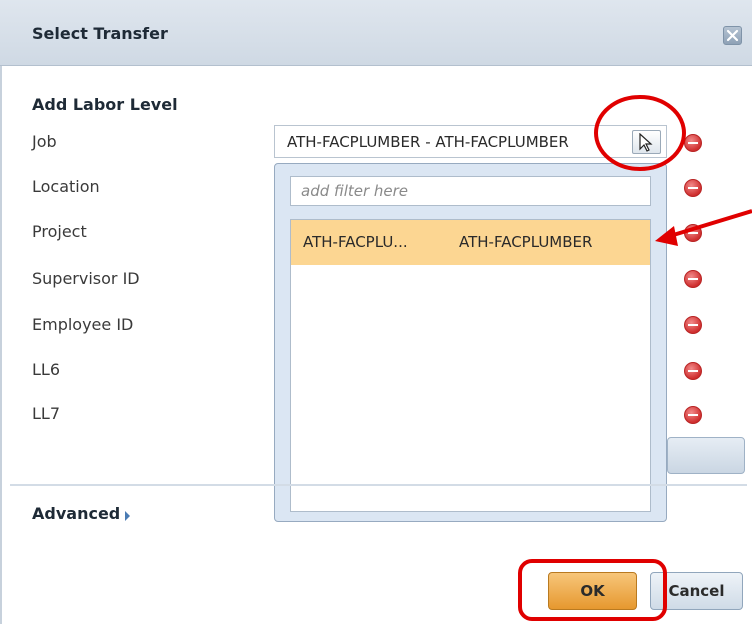  I want to click on remove-ll6-icon, so click(693, 371).